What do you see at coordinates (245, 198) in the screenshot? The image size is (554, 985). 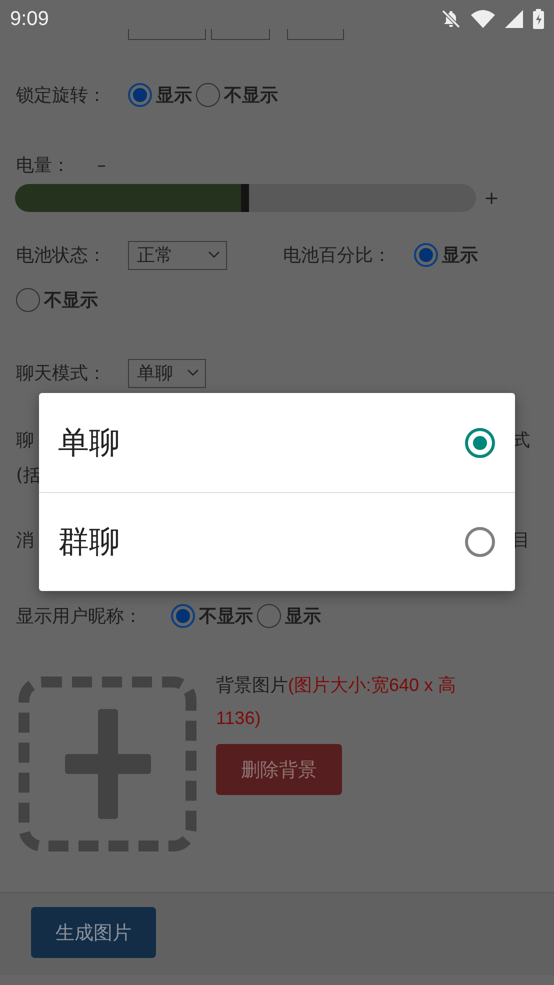 I see `slider-track` at bounding box center [245, 198].